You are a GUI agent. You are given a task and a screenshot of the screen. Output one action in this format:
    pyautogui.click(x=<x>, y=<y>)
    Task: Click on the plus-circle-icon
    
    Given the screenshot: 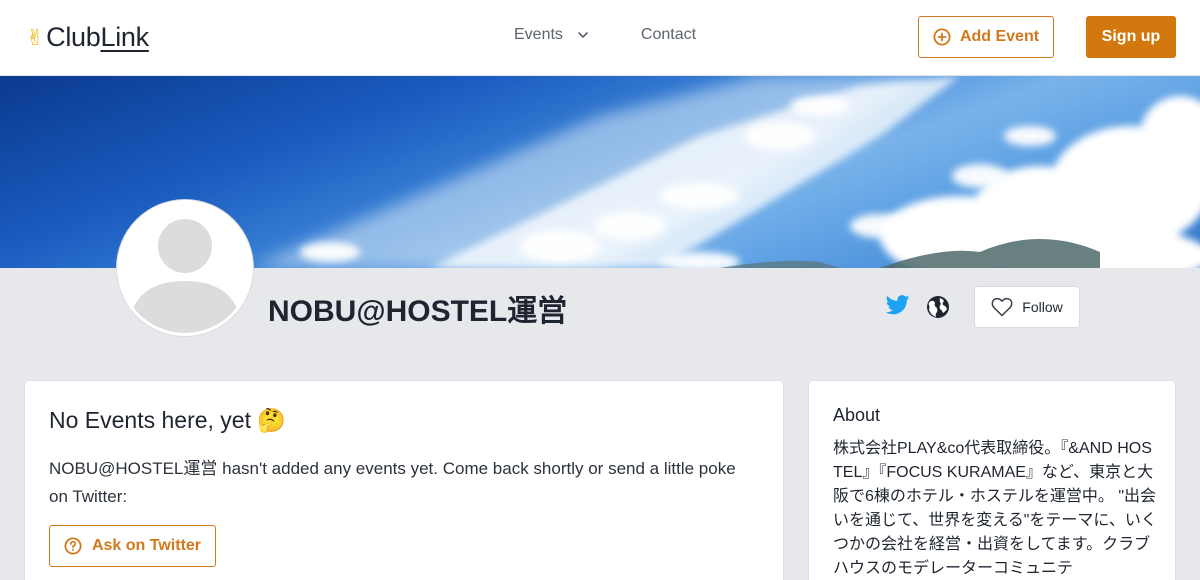 What is the action you would take?
    pyautogui.click(x=942, y=37)
    